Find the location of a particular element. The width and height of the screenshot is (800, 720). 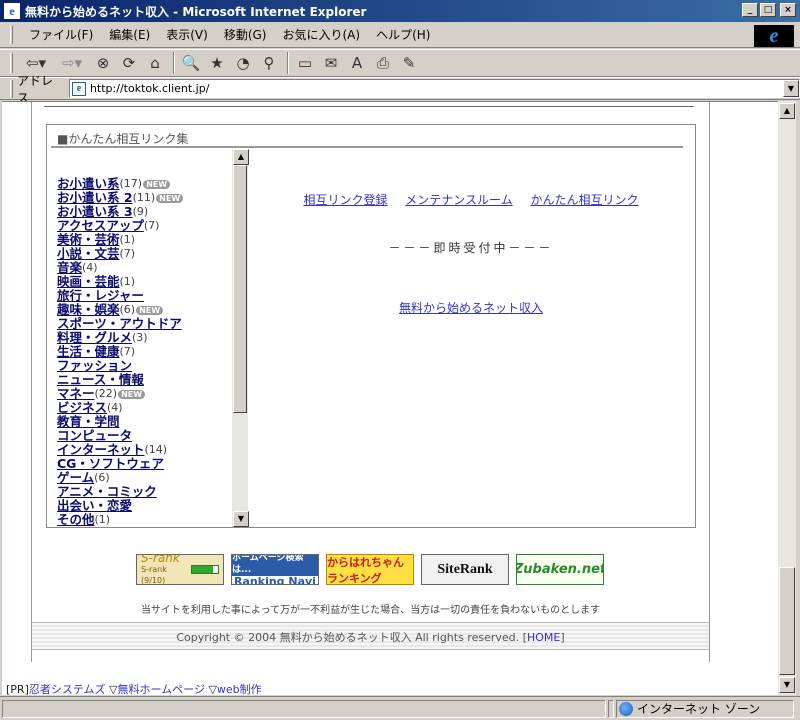

menu-help: ヘルプ(H) is located at coordinates (403, 34).